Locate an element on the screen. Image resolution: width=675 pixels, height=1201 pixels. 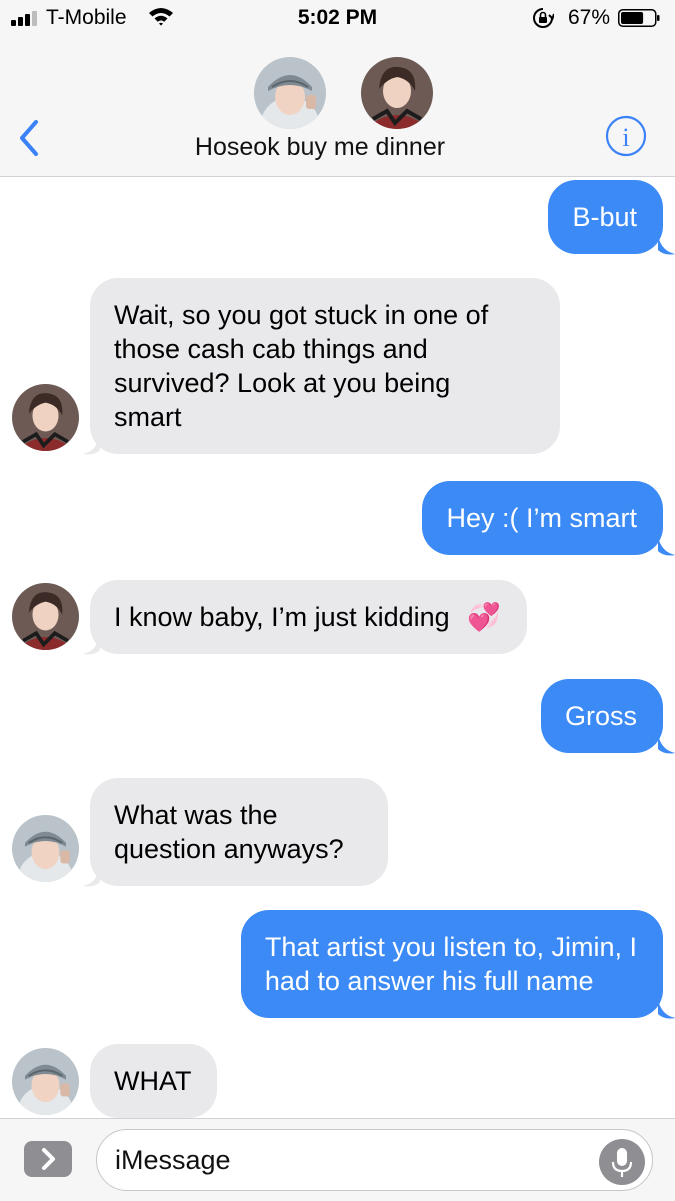
sent-message-bubble: Hey :( I’m smart is located at coordinates (542, 518).